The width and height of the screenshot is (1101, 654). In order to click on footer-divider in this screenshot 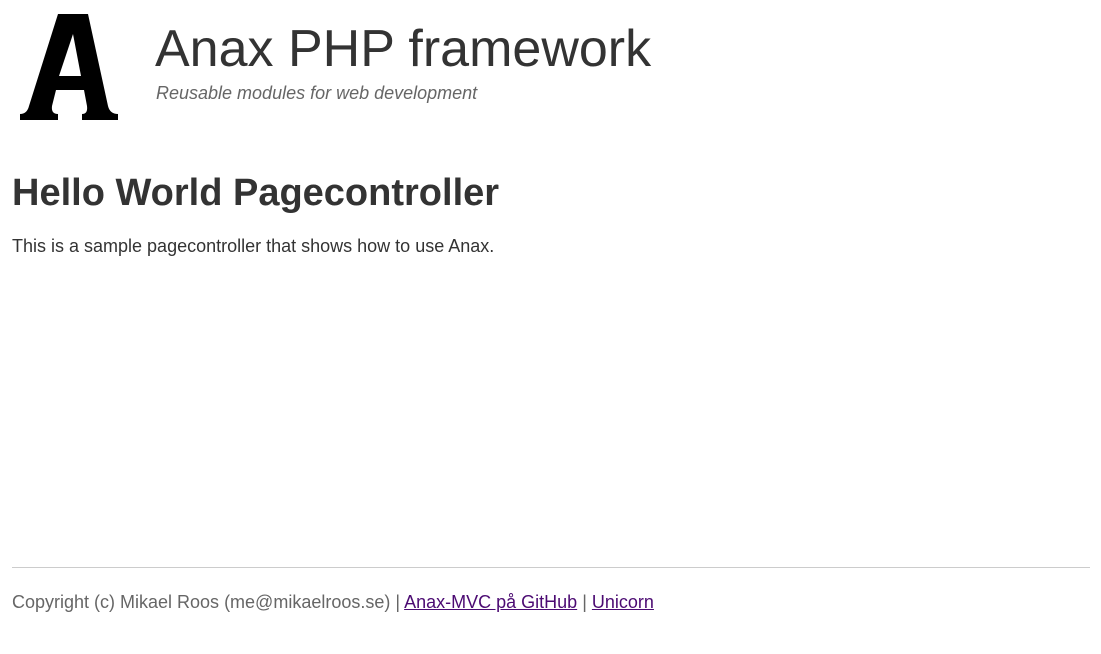, I will do `click(551, 567)`.